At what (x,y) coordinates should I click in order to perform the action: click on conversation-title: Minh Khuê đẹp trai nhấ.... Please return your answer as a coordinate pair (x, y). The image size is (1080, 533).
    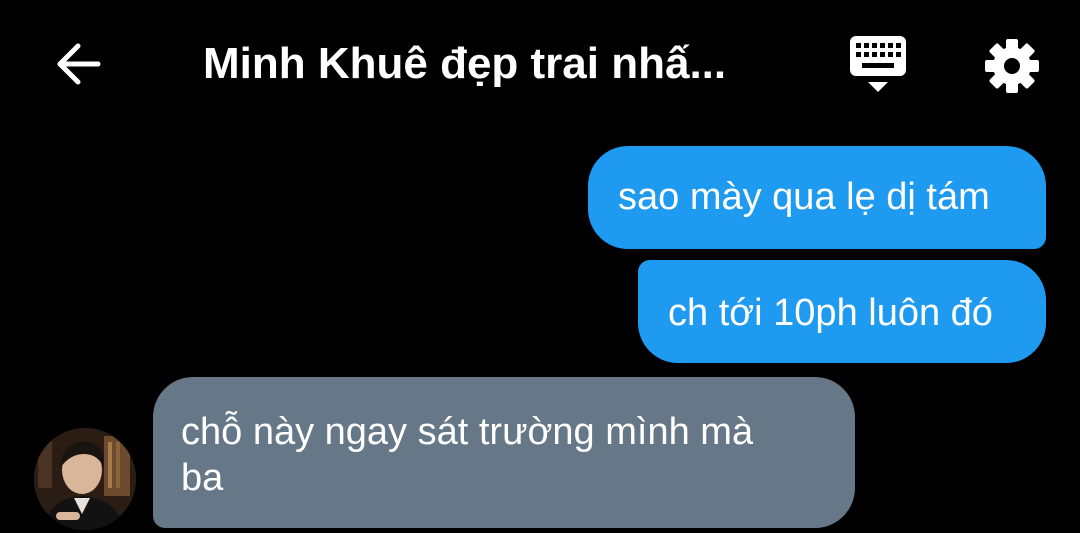
    Looking at the image, I should click on (503, 64).